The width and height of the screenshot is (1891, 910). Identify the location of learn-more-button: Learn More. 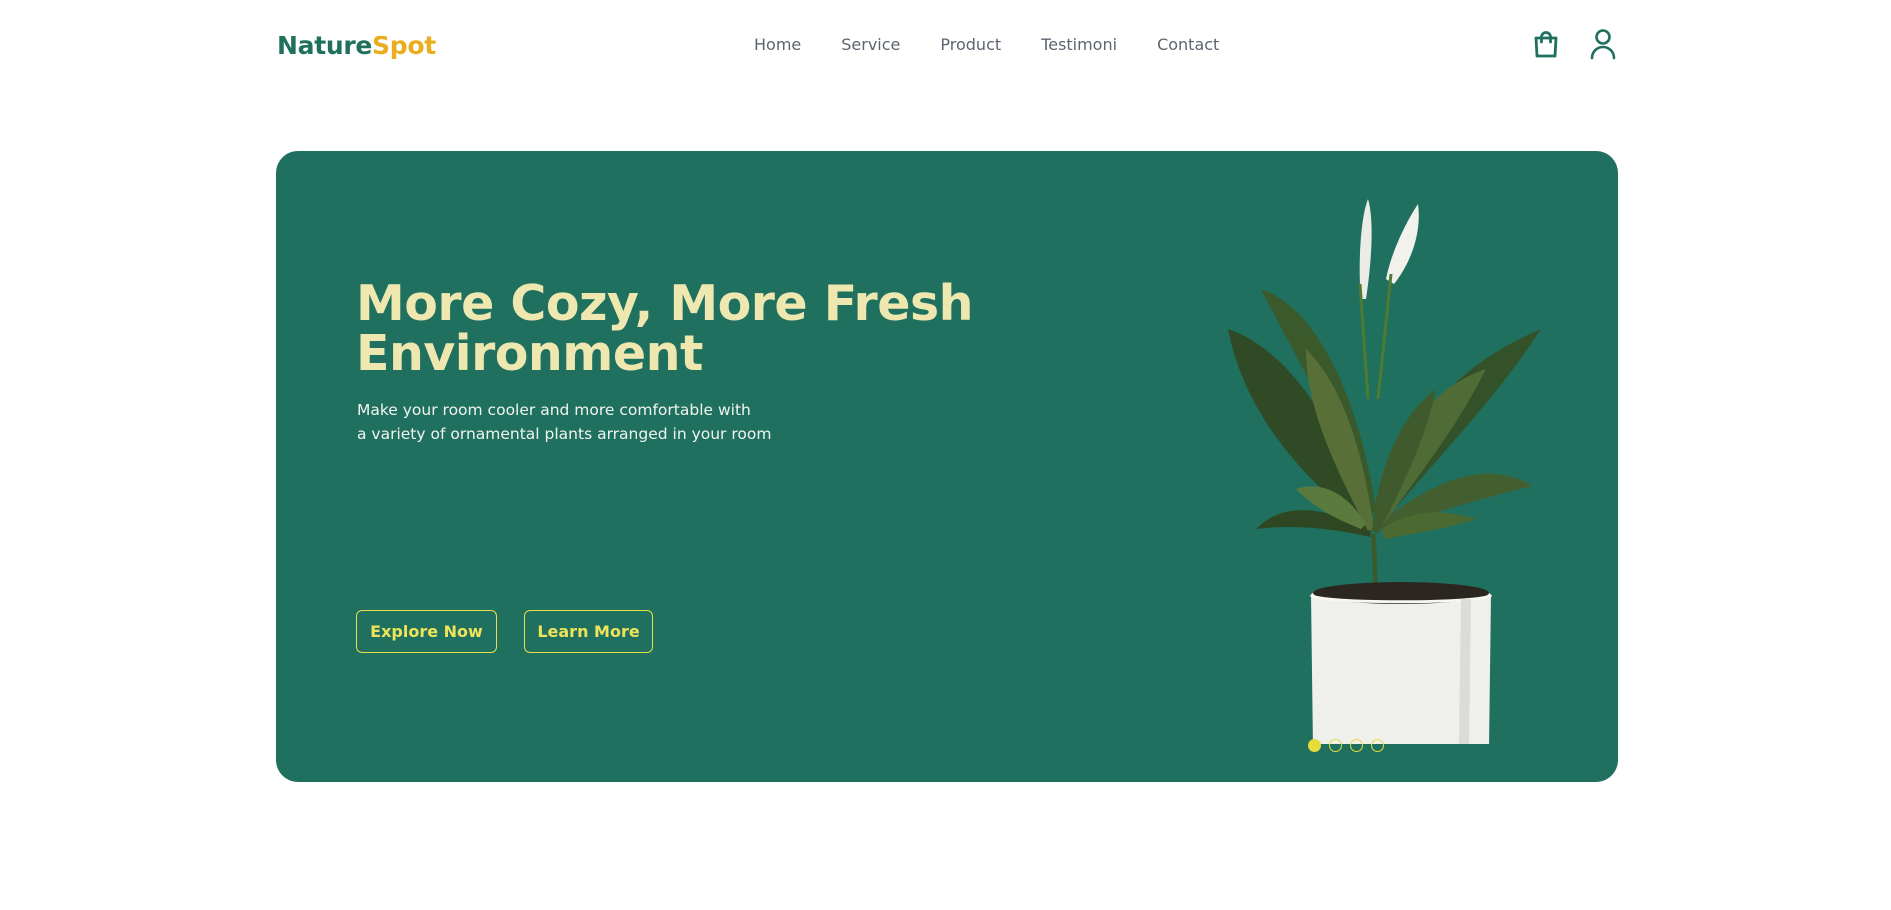
(588, 631).